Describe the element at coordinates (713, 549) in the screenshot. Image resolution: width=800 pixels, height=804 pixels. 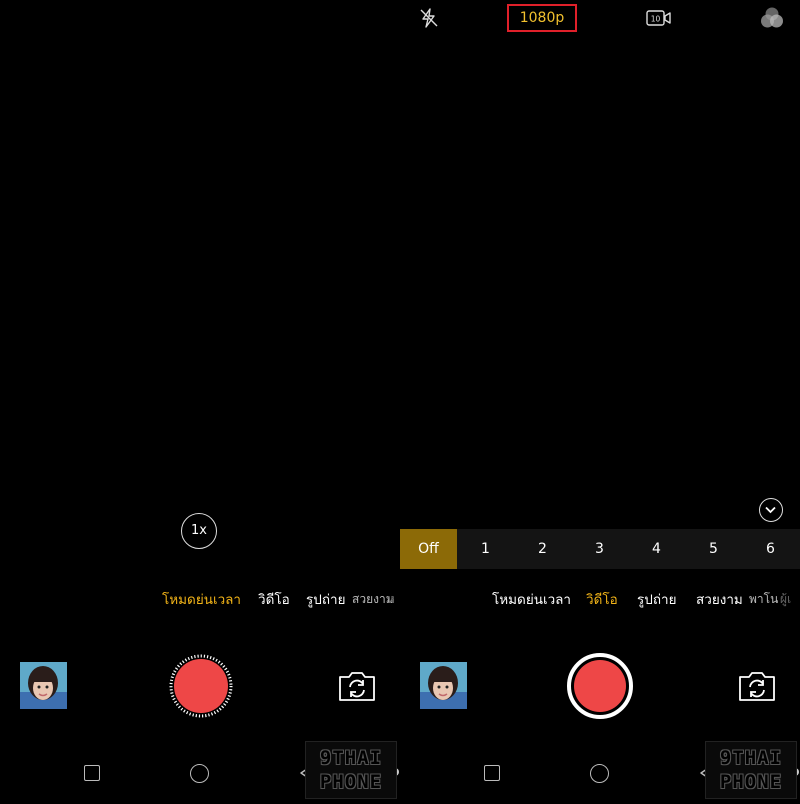
I see `speed-option-5: 5` at that location.